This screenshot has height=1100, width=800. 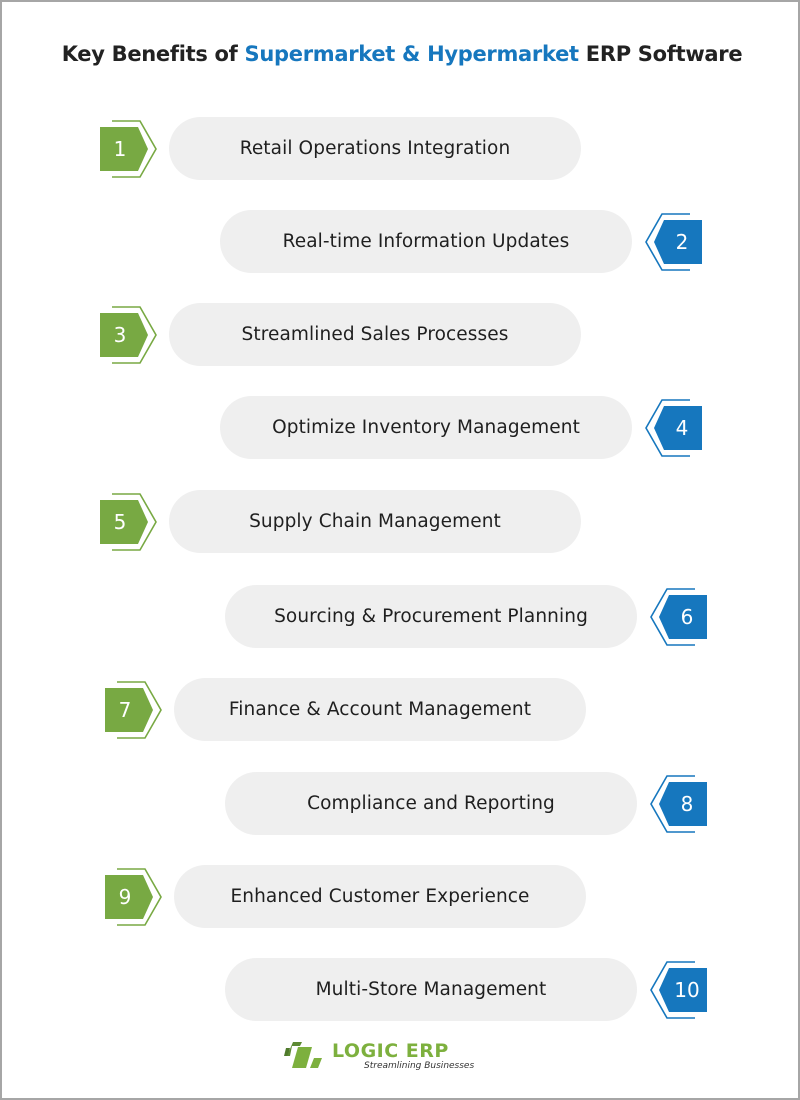 I want to click on benefit-label: Supply Chain Management, so click(x=375, y=521).